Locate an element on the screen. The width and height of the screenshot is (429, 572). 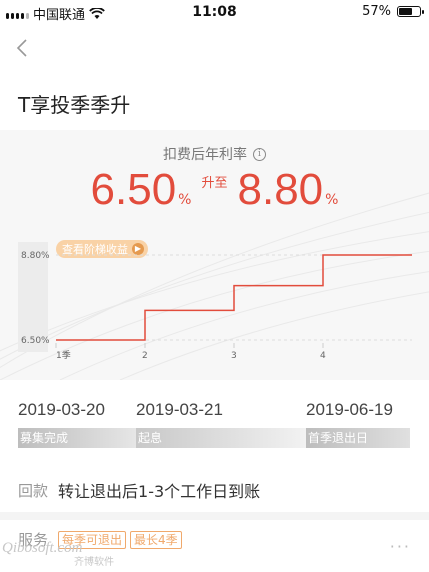
page-title: T享投季季升 is located at coordinates (74, 105).